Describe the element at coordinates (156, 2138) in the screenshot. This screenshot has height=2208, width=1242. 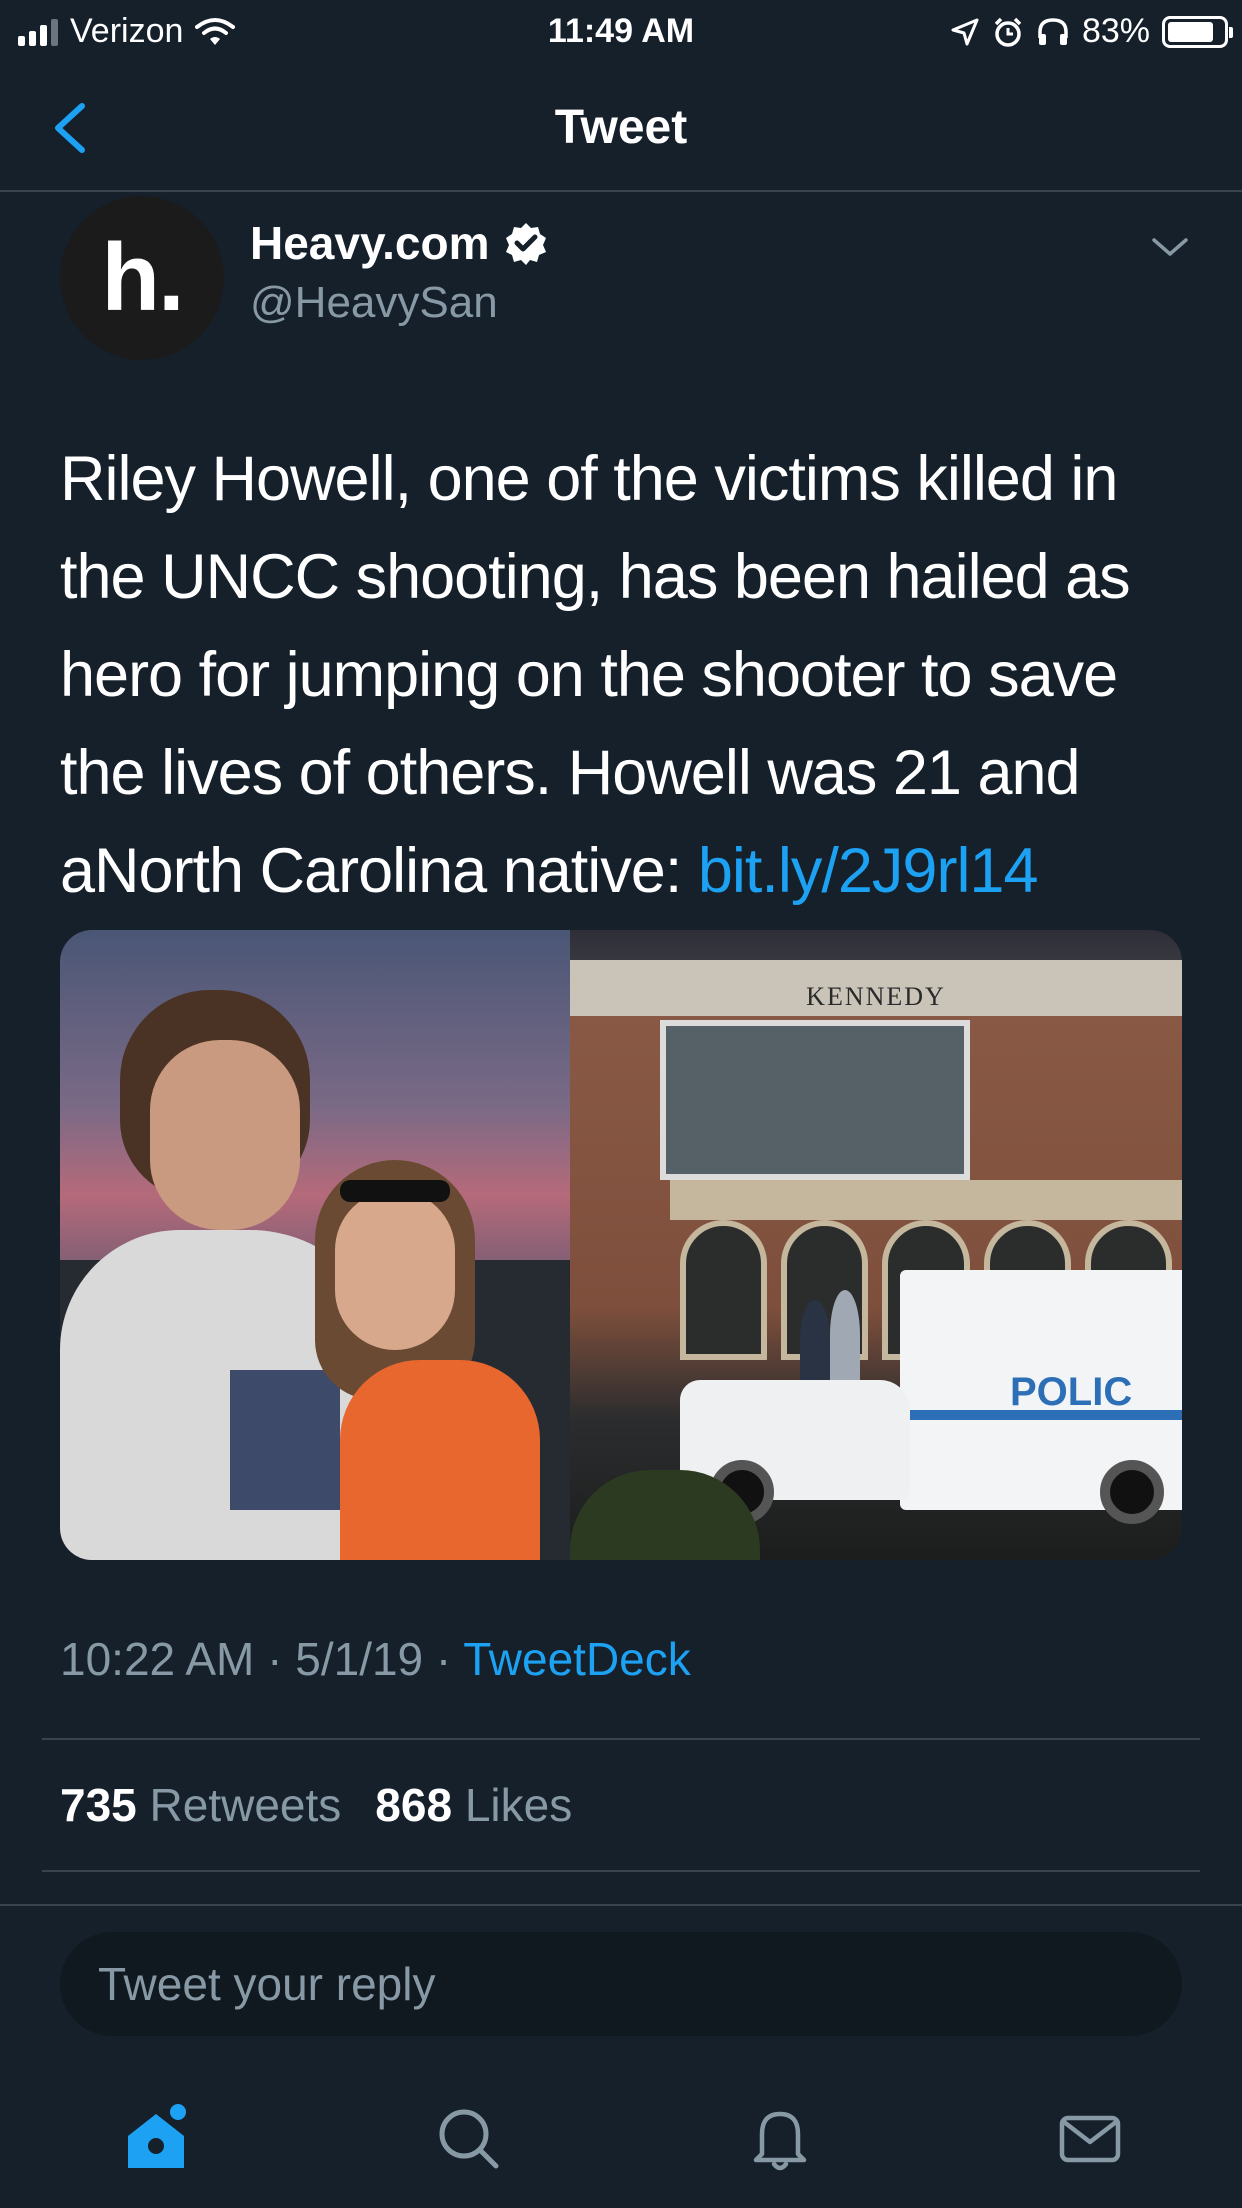
I see `home-icon` at that location.